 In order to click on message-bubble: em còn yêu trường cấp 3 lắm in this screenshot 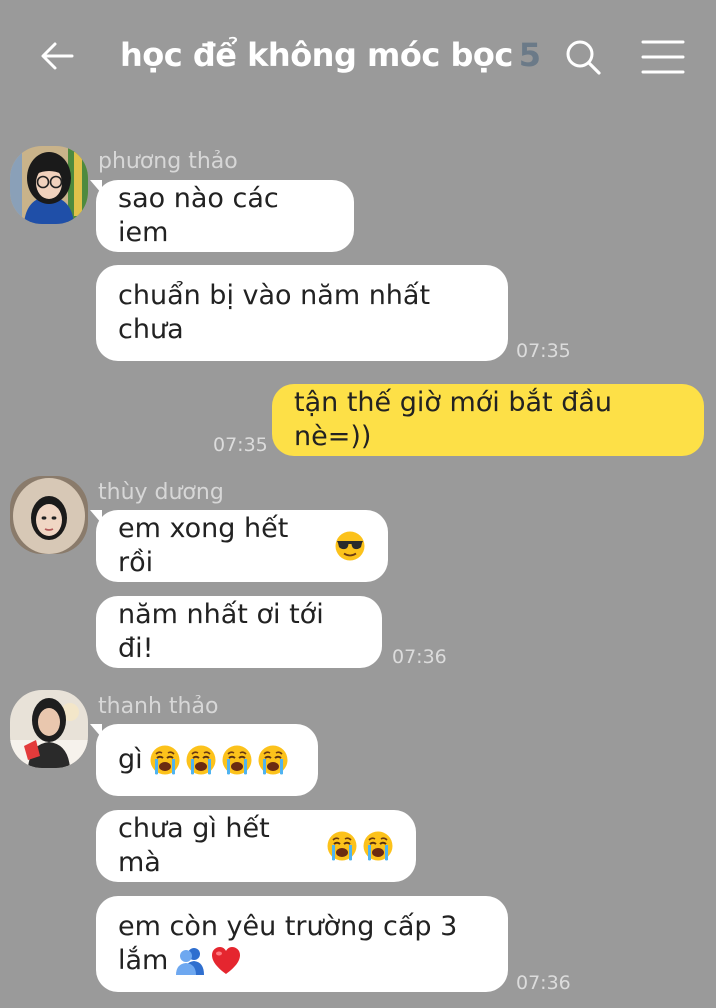, I will do `click(302, 944)`.